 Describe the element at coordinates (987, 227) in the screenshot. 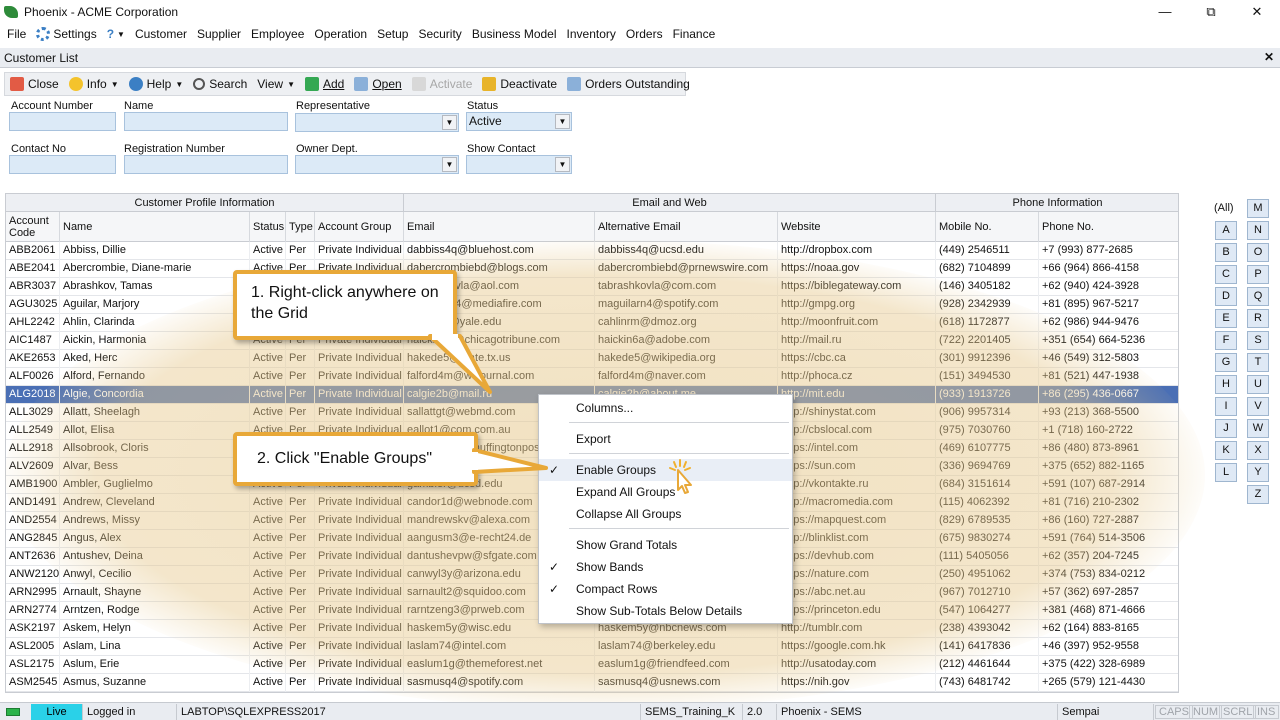

I see `column-header-mobile-no: Mobile No.` at that location.